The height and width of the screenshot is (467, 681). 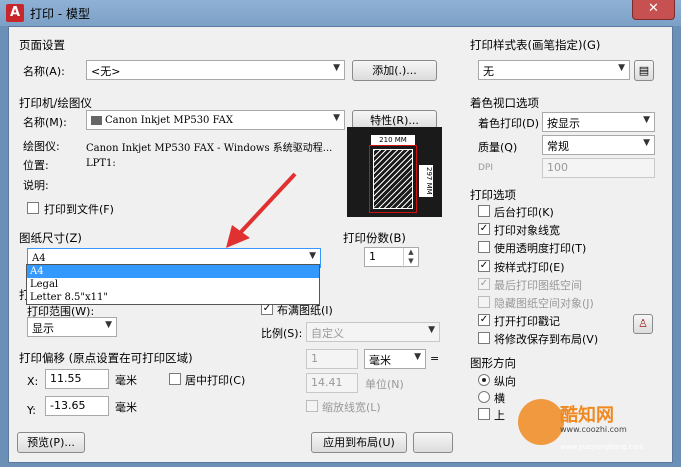 What do you see at coordinates (587, 415) in the screenshot?
I see `watermark-title: 酷知网` at bounding box center [587, 415].